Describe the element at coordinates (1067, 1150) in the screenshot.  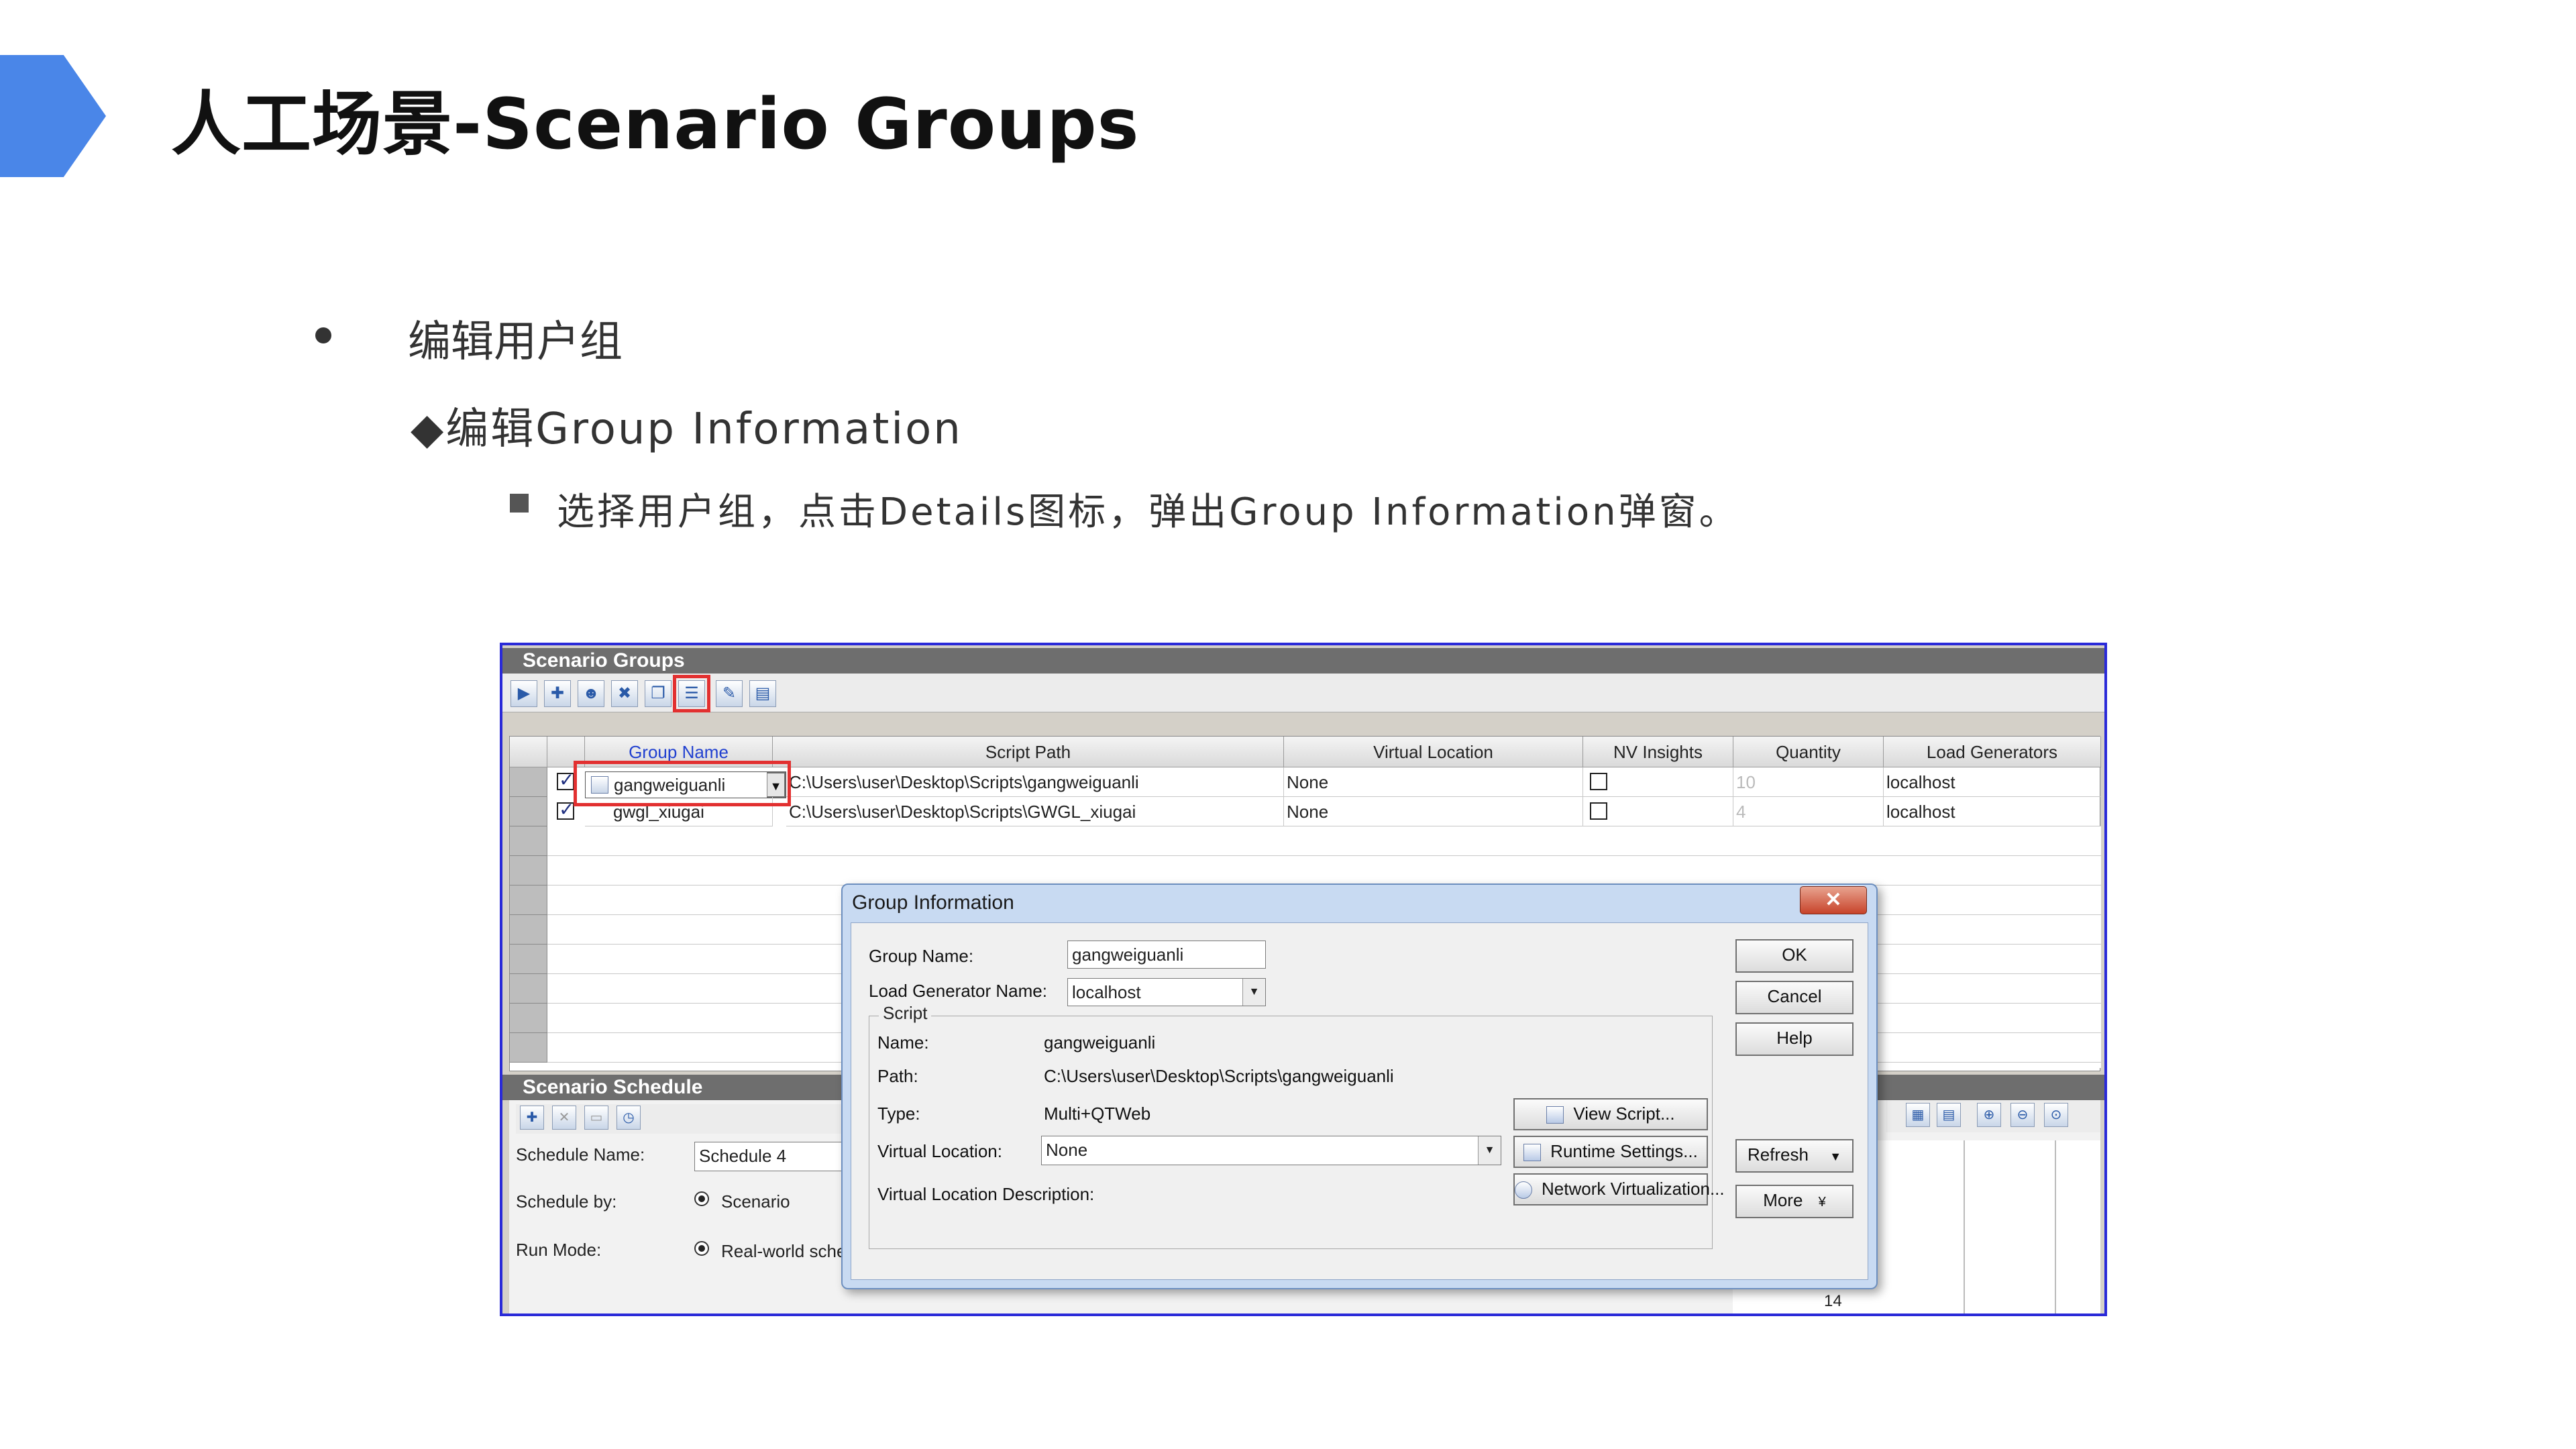
I see `virtual-location-value: None` at that location.